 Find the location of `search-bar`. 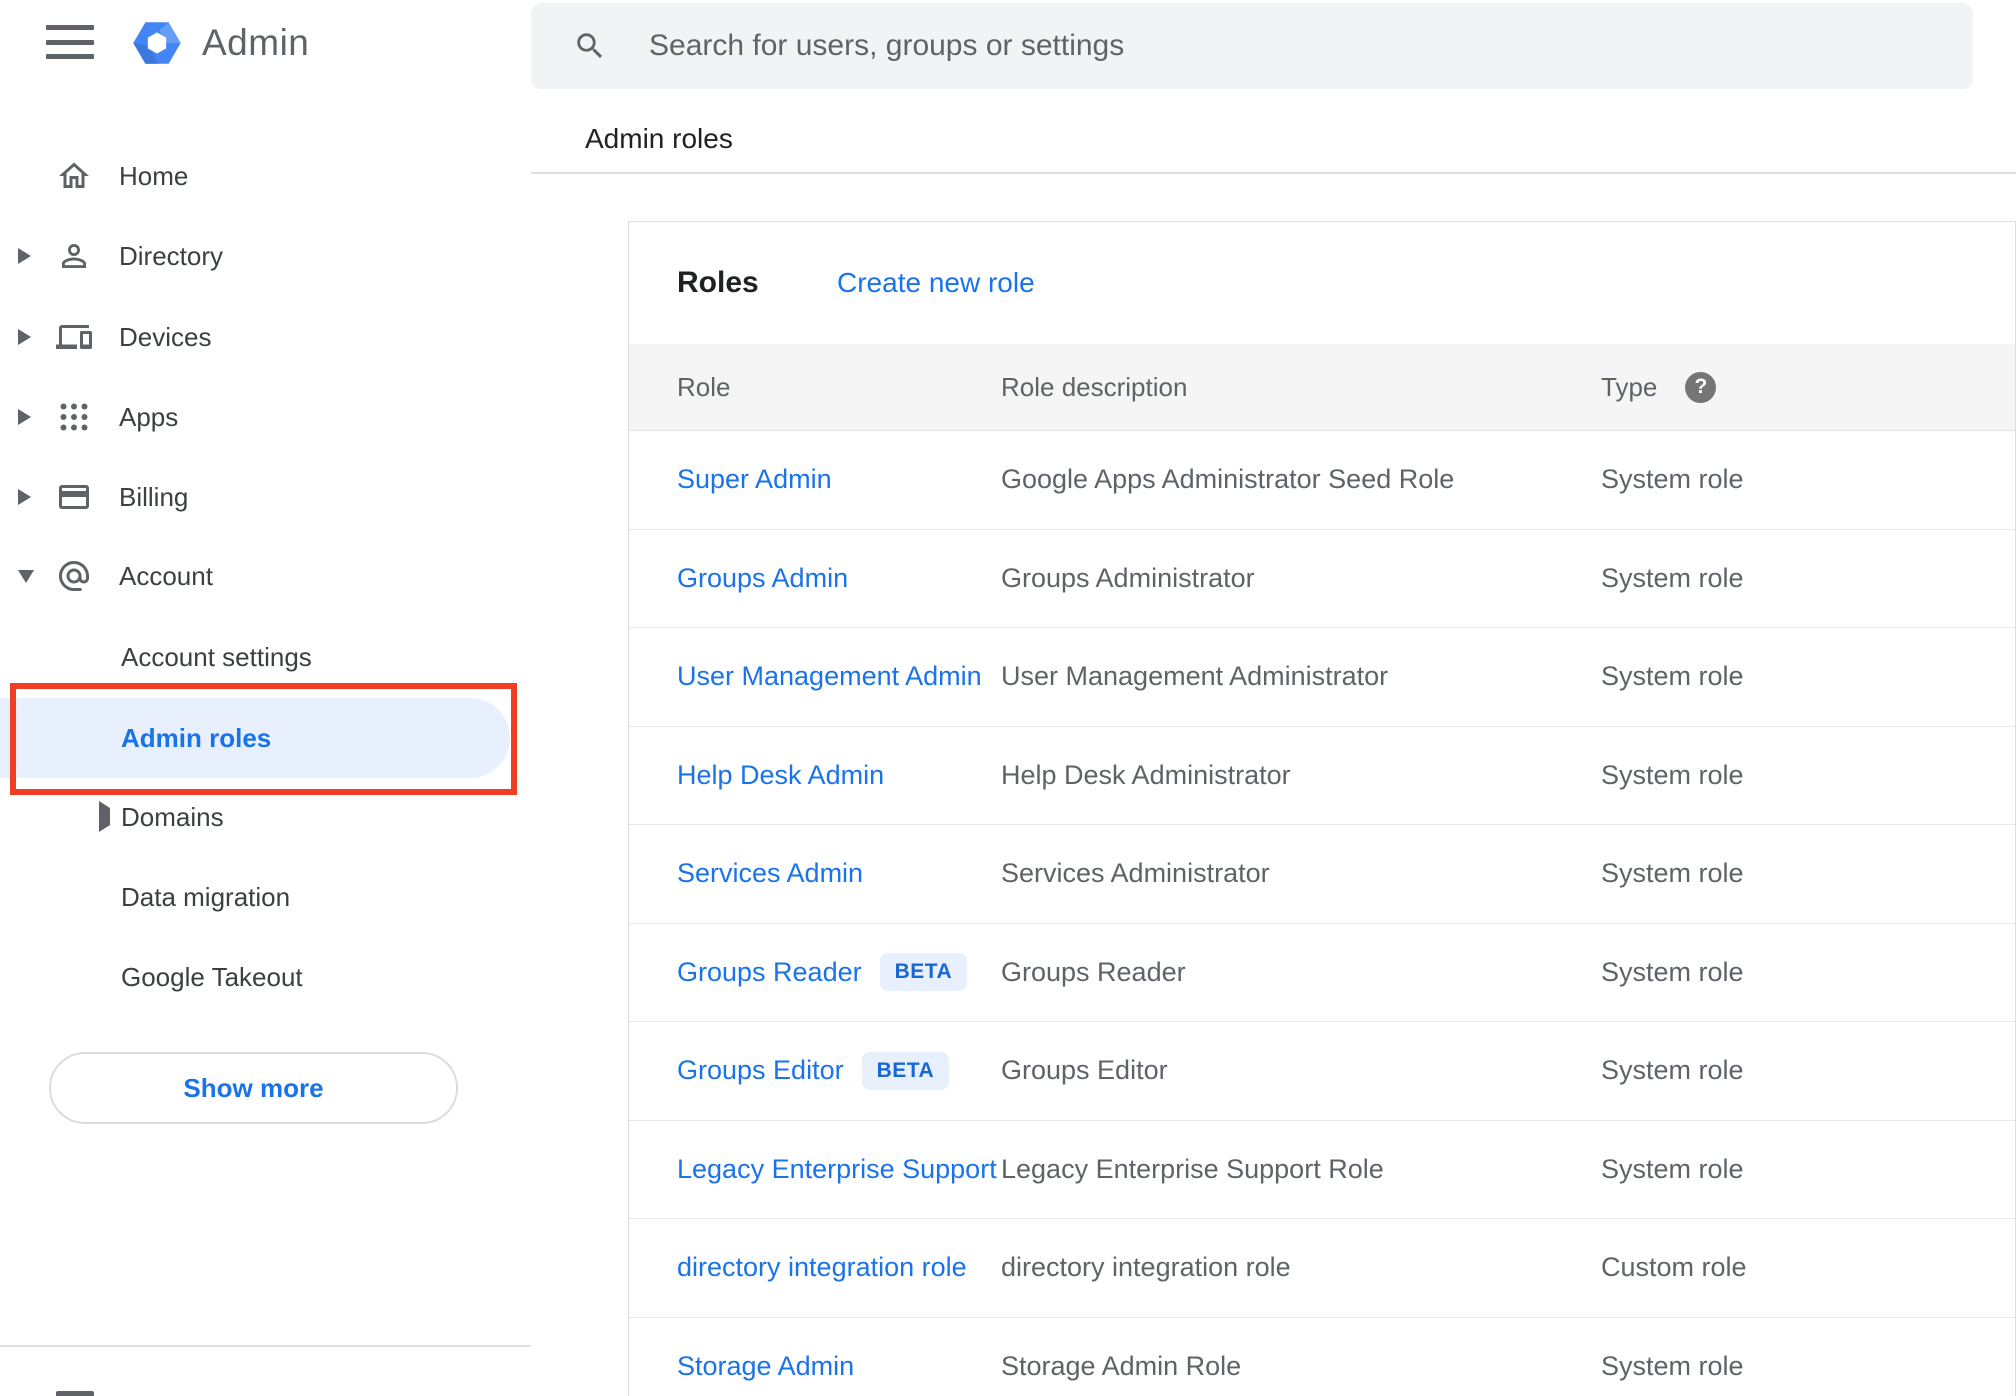

search-bar is located at coordinates (1252, 46).